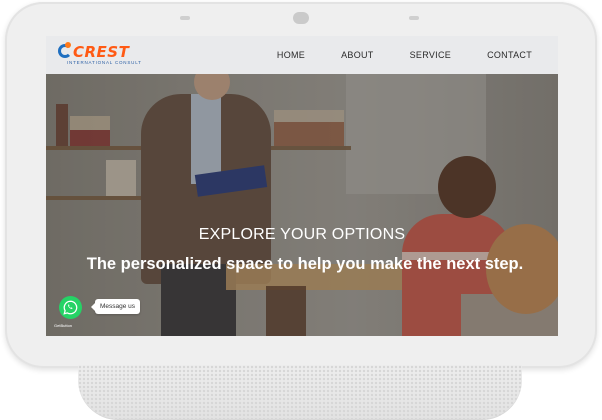  What do you see at coordinates (104, 62) in the screenshot?
I see `logo-subtitle: INTERNATIONAL CONSULT` at bounding box center [104, 62].